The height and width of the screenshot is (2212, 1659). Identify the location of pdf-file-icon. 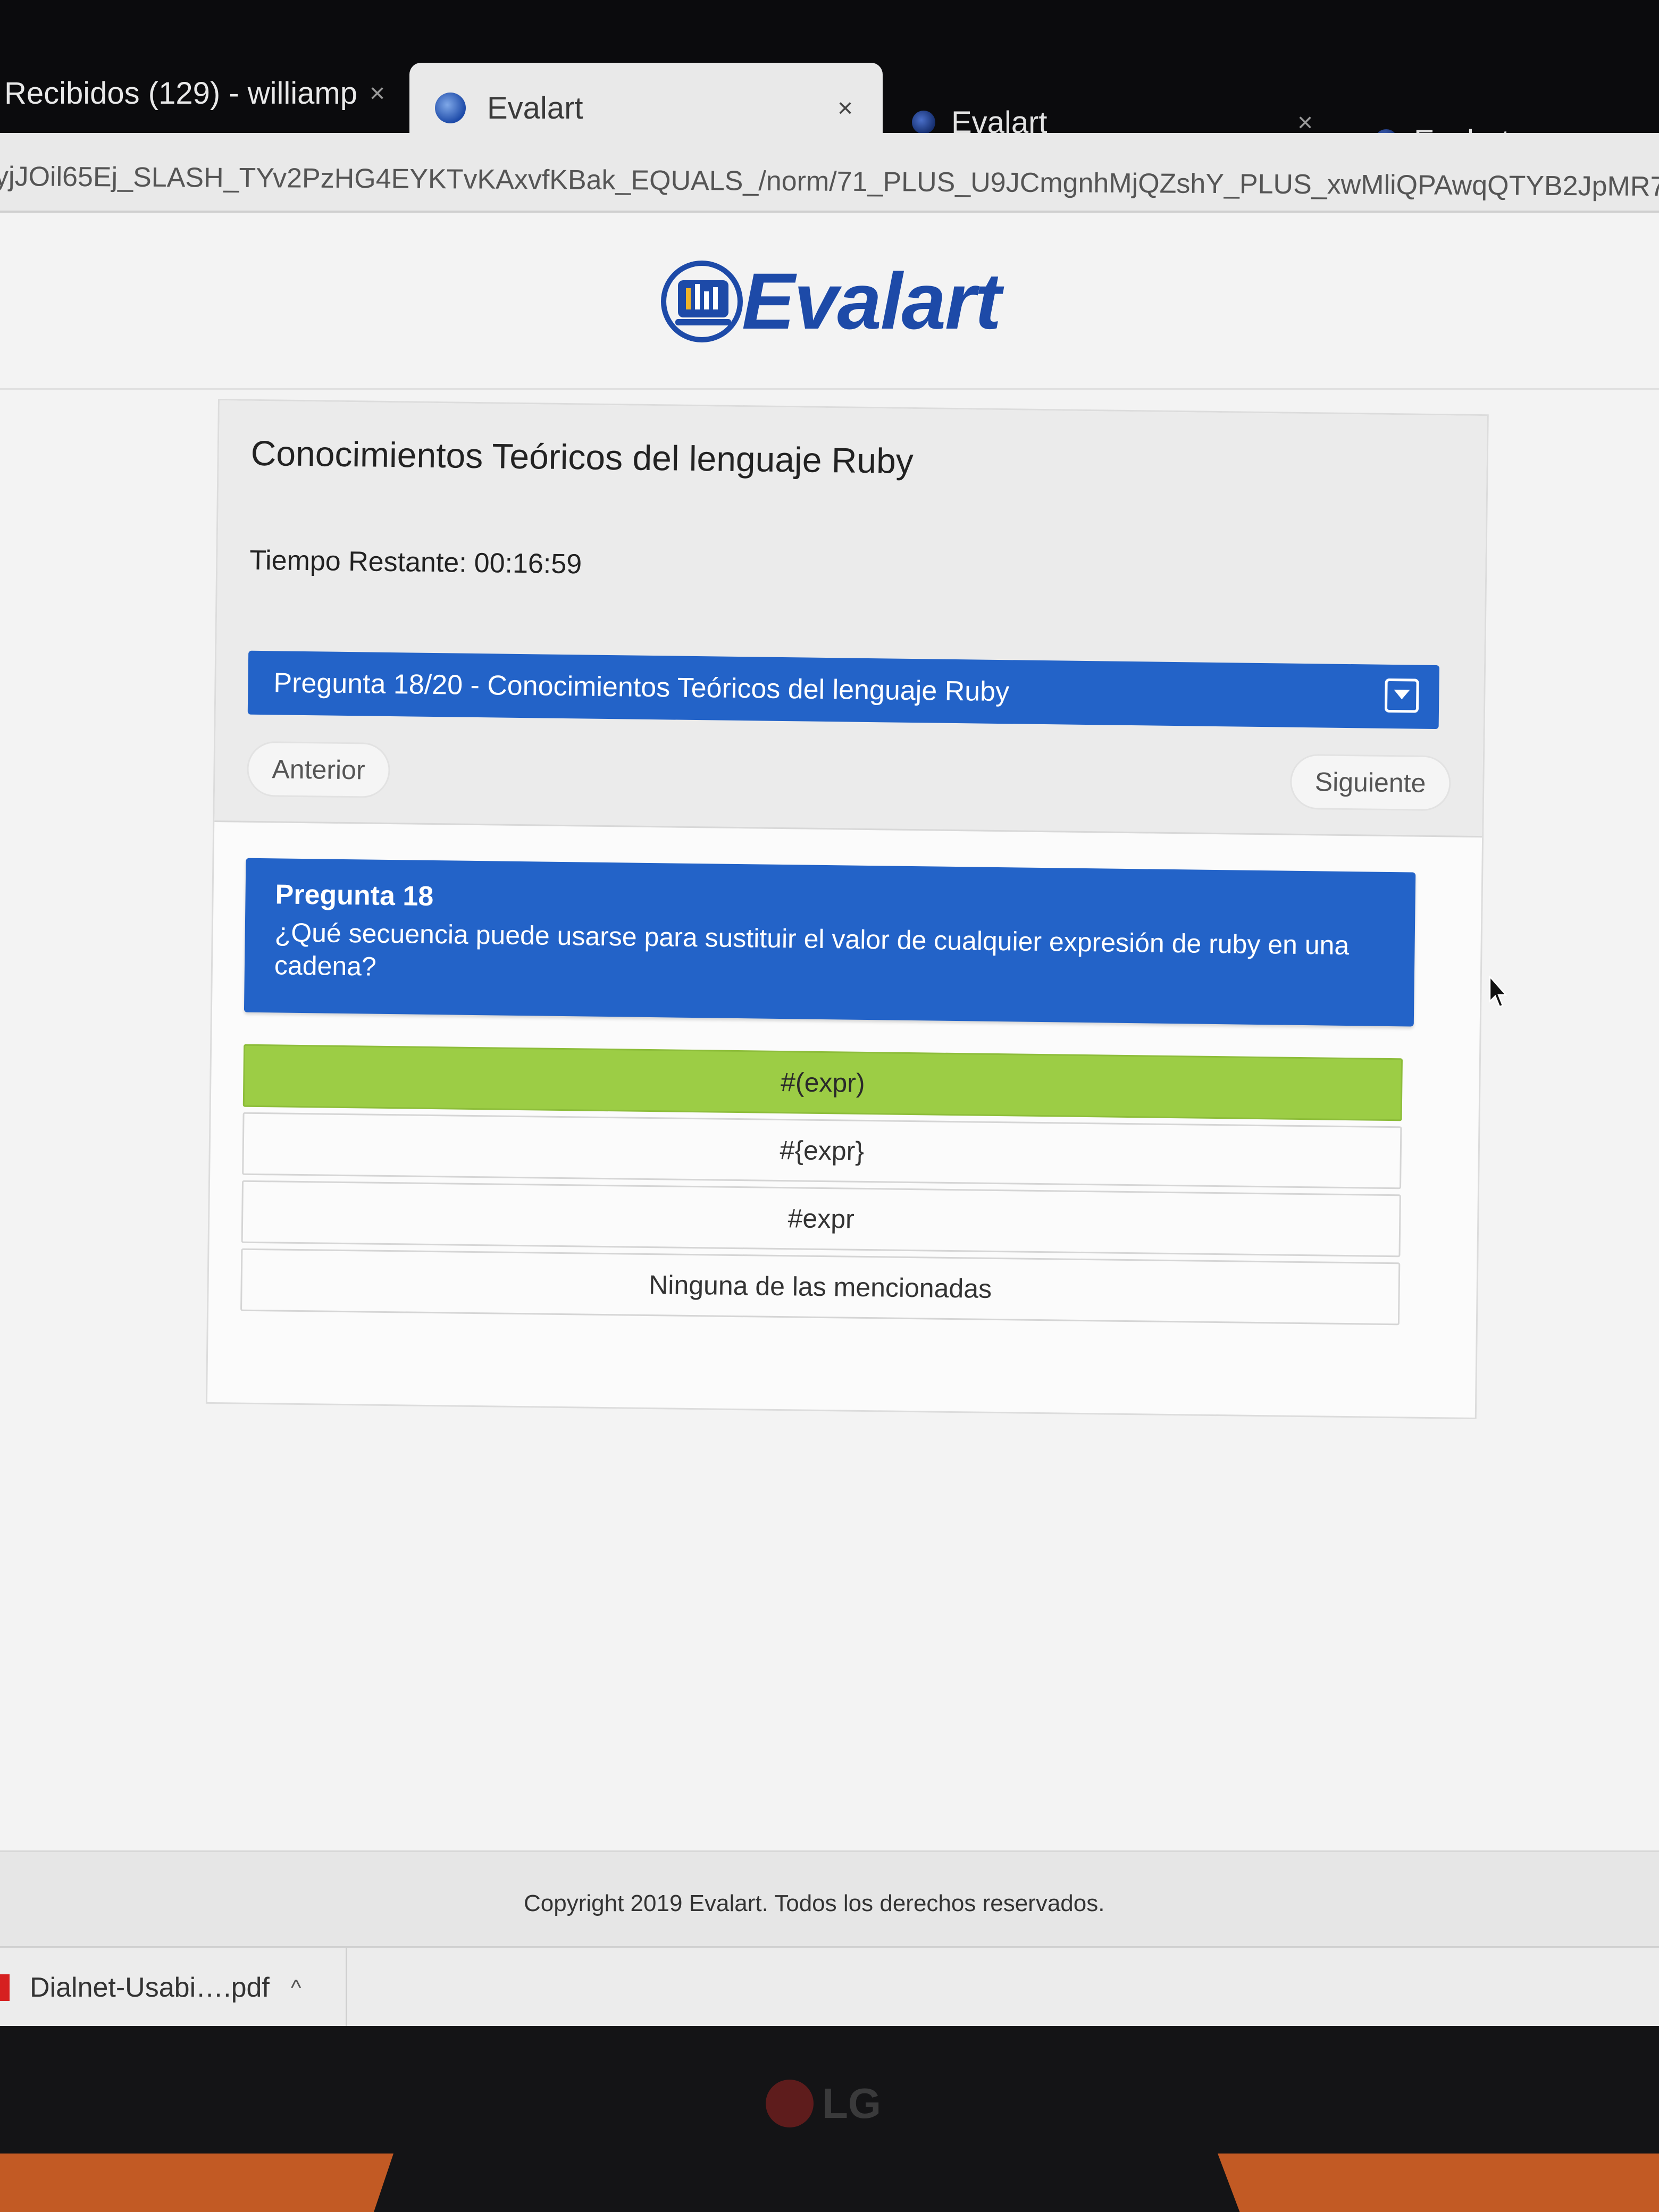
(5, 1987).